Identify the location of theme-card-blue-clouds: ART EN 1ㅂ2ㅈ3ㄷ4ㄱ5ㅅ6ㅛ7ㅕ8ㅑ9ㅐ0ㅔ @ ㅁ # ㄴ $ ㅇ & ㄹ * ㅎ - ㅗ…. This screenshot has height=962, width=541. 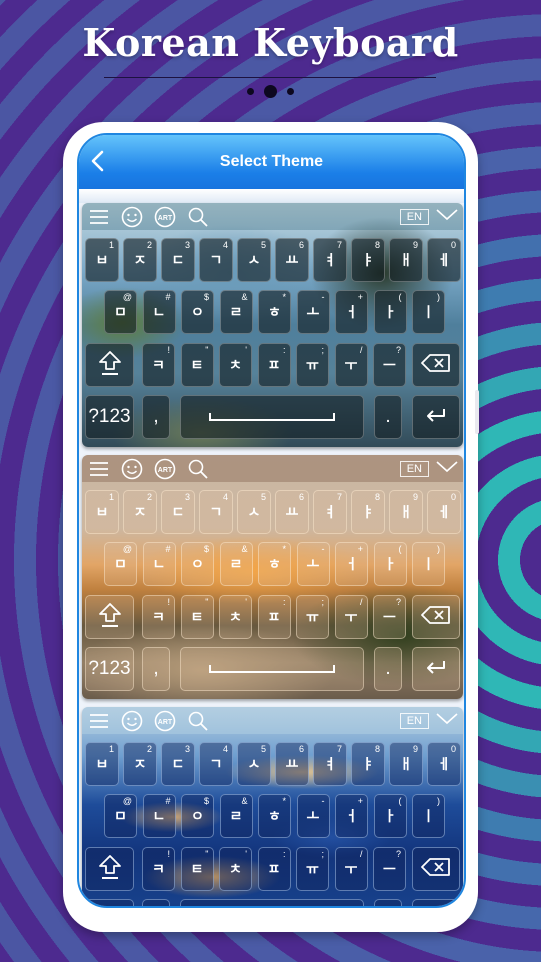
(272, 806).